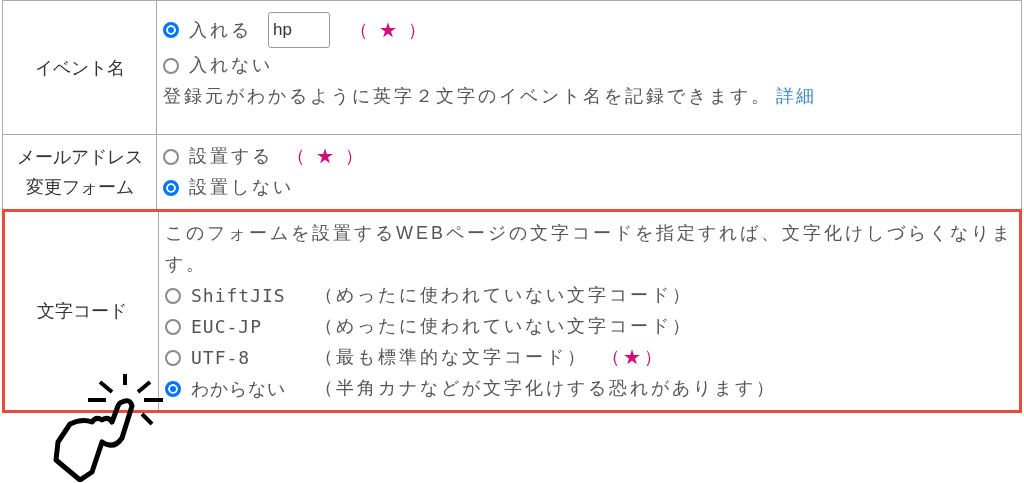 The image size is (1024, 483). What do you see at coordinates (227, 327) in the screenshot?
I see `option-label: EUC-JP` at bounding box center [227, 327].